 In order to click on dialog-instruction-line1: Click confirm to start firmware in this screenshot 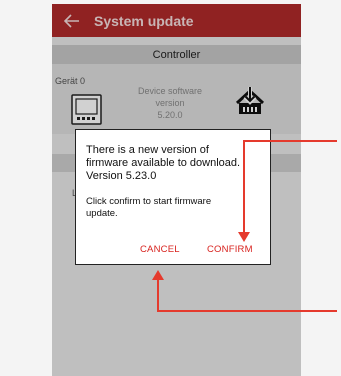, I will do `click(149, 201)`.